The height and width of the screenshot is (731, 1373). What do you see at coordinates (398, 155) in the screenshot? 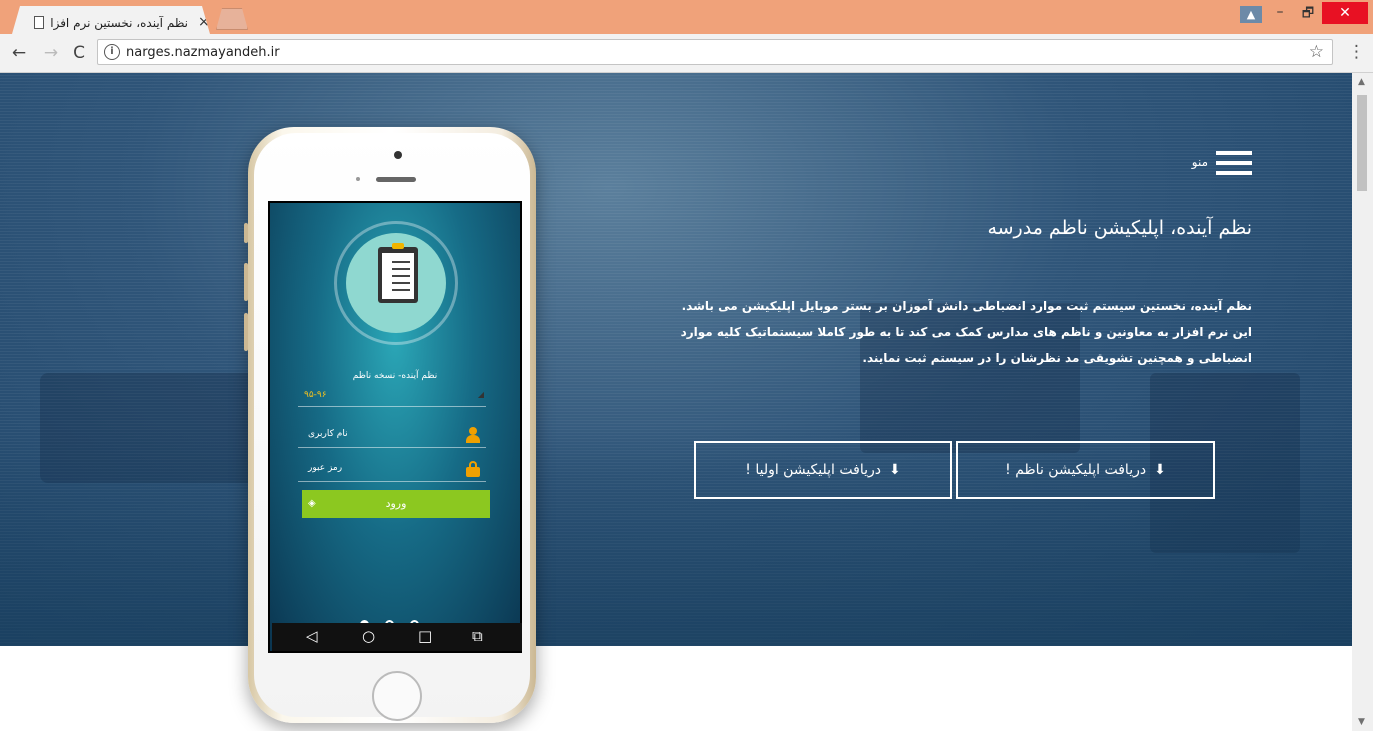
I see `phone-camera` at bounding box center [398, 155].